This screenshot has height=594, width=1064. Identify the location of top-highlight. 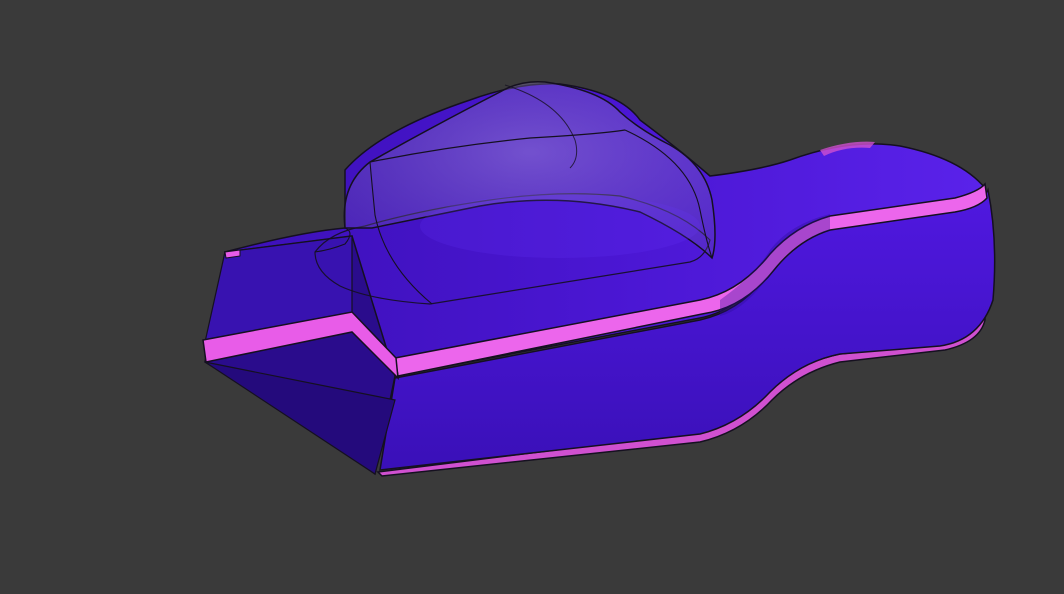
(560, 226).